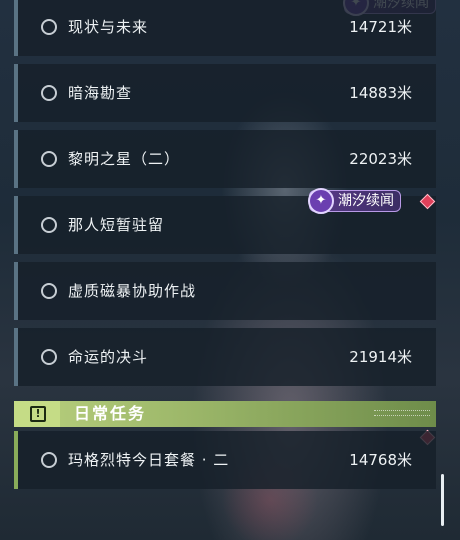 The height and width of the screenshot is (540, 460). What do you see at coordinates (380, 357) in the screenshot?
I see `quest-distance: 21914米` at bounding box center [380, 357].